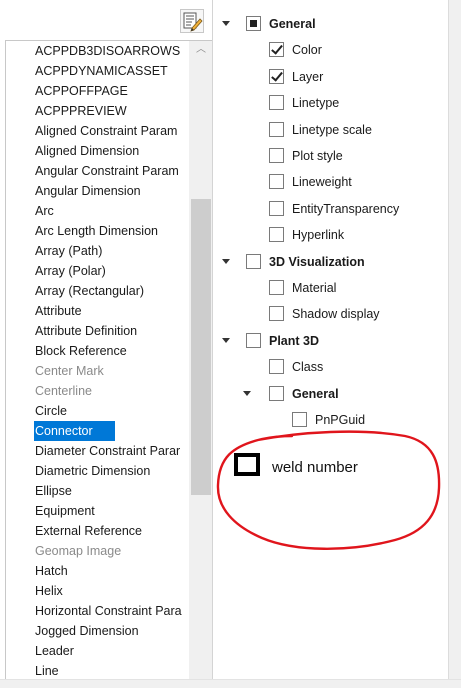 The height and width of the screenshot is (688, 461). I want to click on list-item: Aligned Constraint Param, so click(97, 131).